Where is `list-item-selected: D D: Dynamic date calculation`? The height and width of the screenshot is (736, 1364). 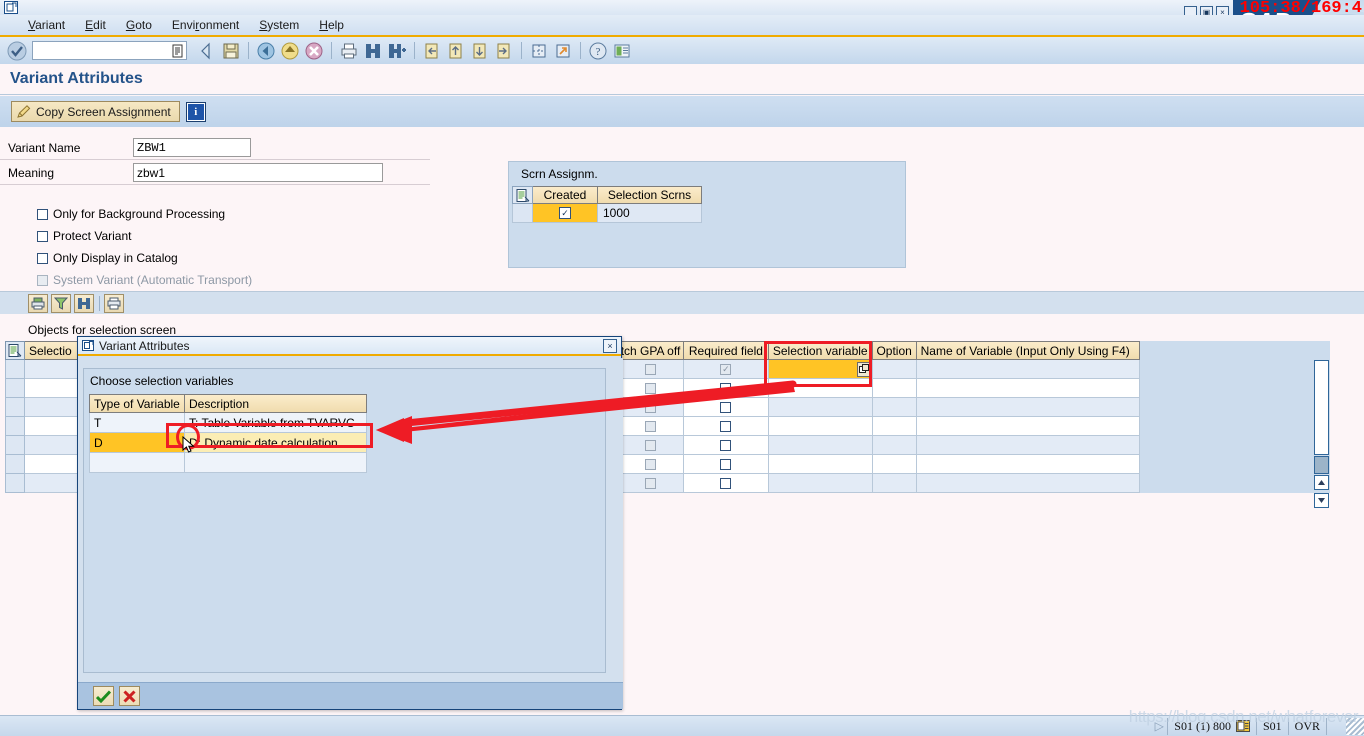
list-item-selected: D D: Dynamic date calculation is located at coordinates (228, 443).